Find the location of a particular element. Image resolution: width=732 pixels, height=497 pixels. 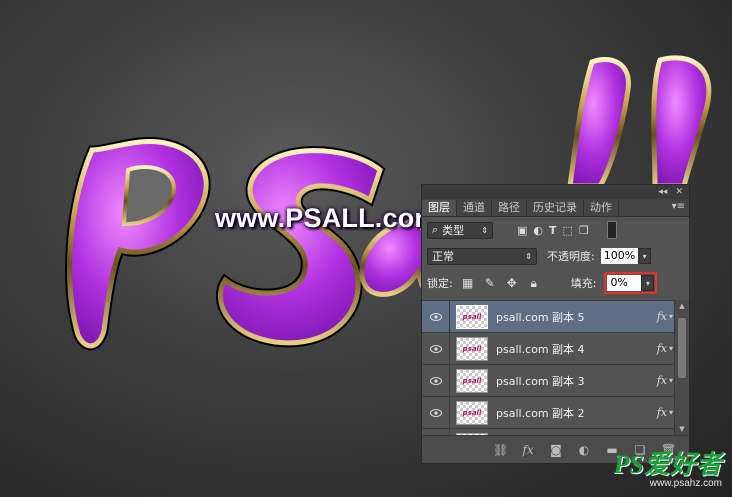

filter-row: ⌕ 类型 ⇕ ▣ ◐ T ⬚ ❐ is located at coordinates (555, 230).